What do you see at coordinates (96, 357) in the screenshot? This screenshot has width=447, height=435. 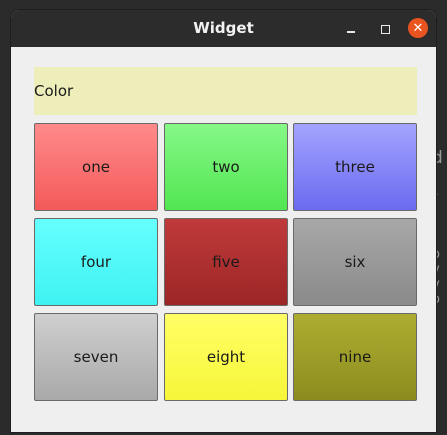 I see `button-seven: seven` at bounding box center [96, 357].